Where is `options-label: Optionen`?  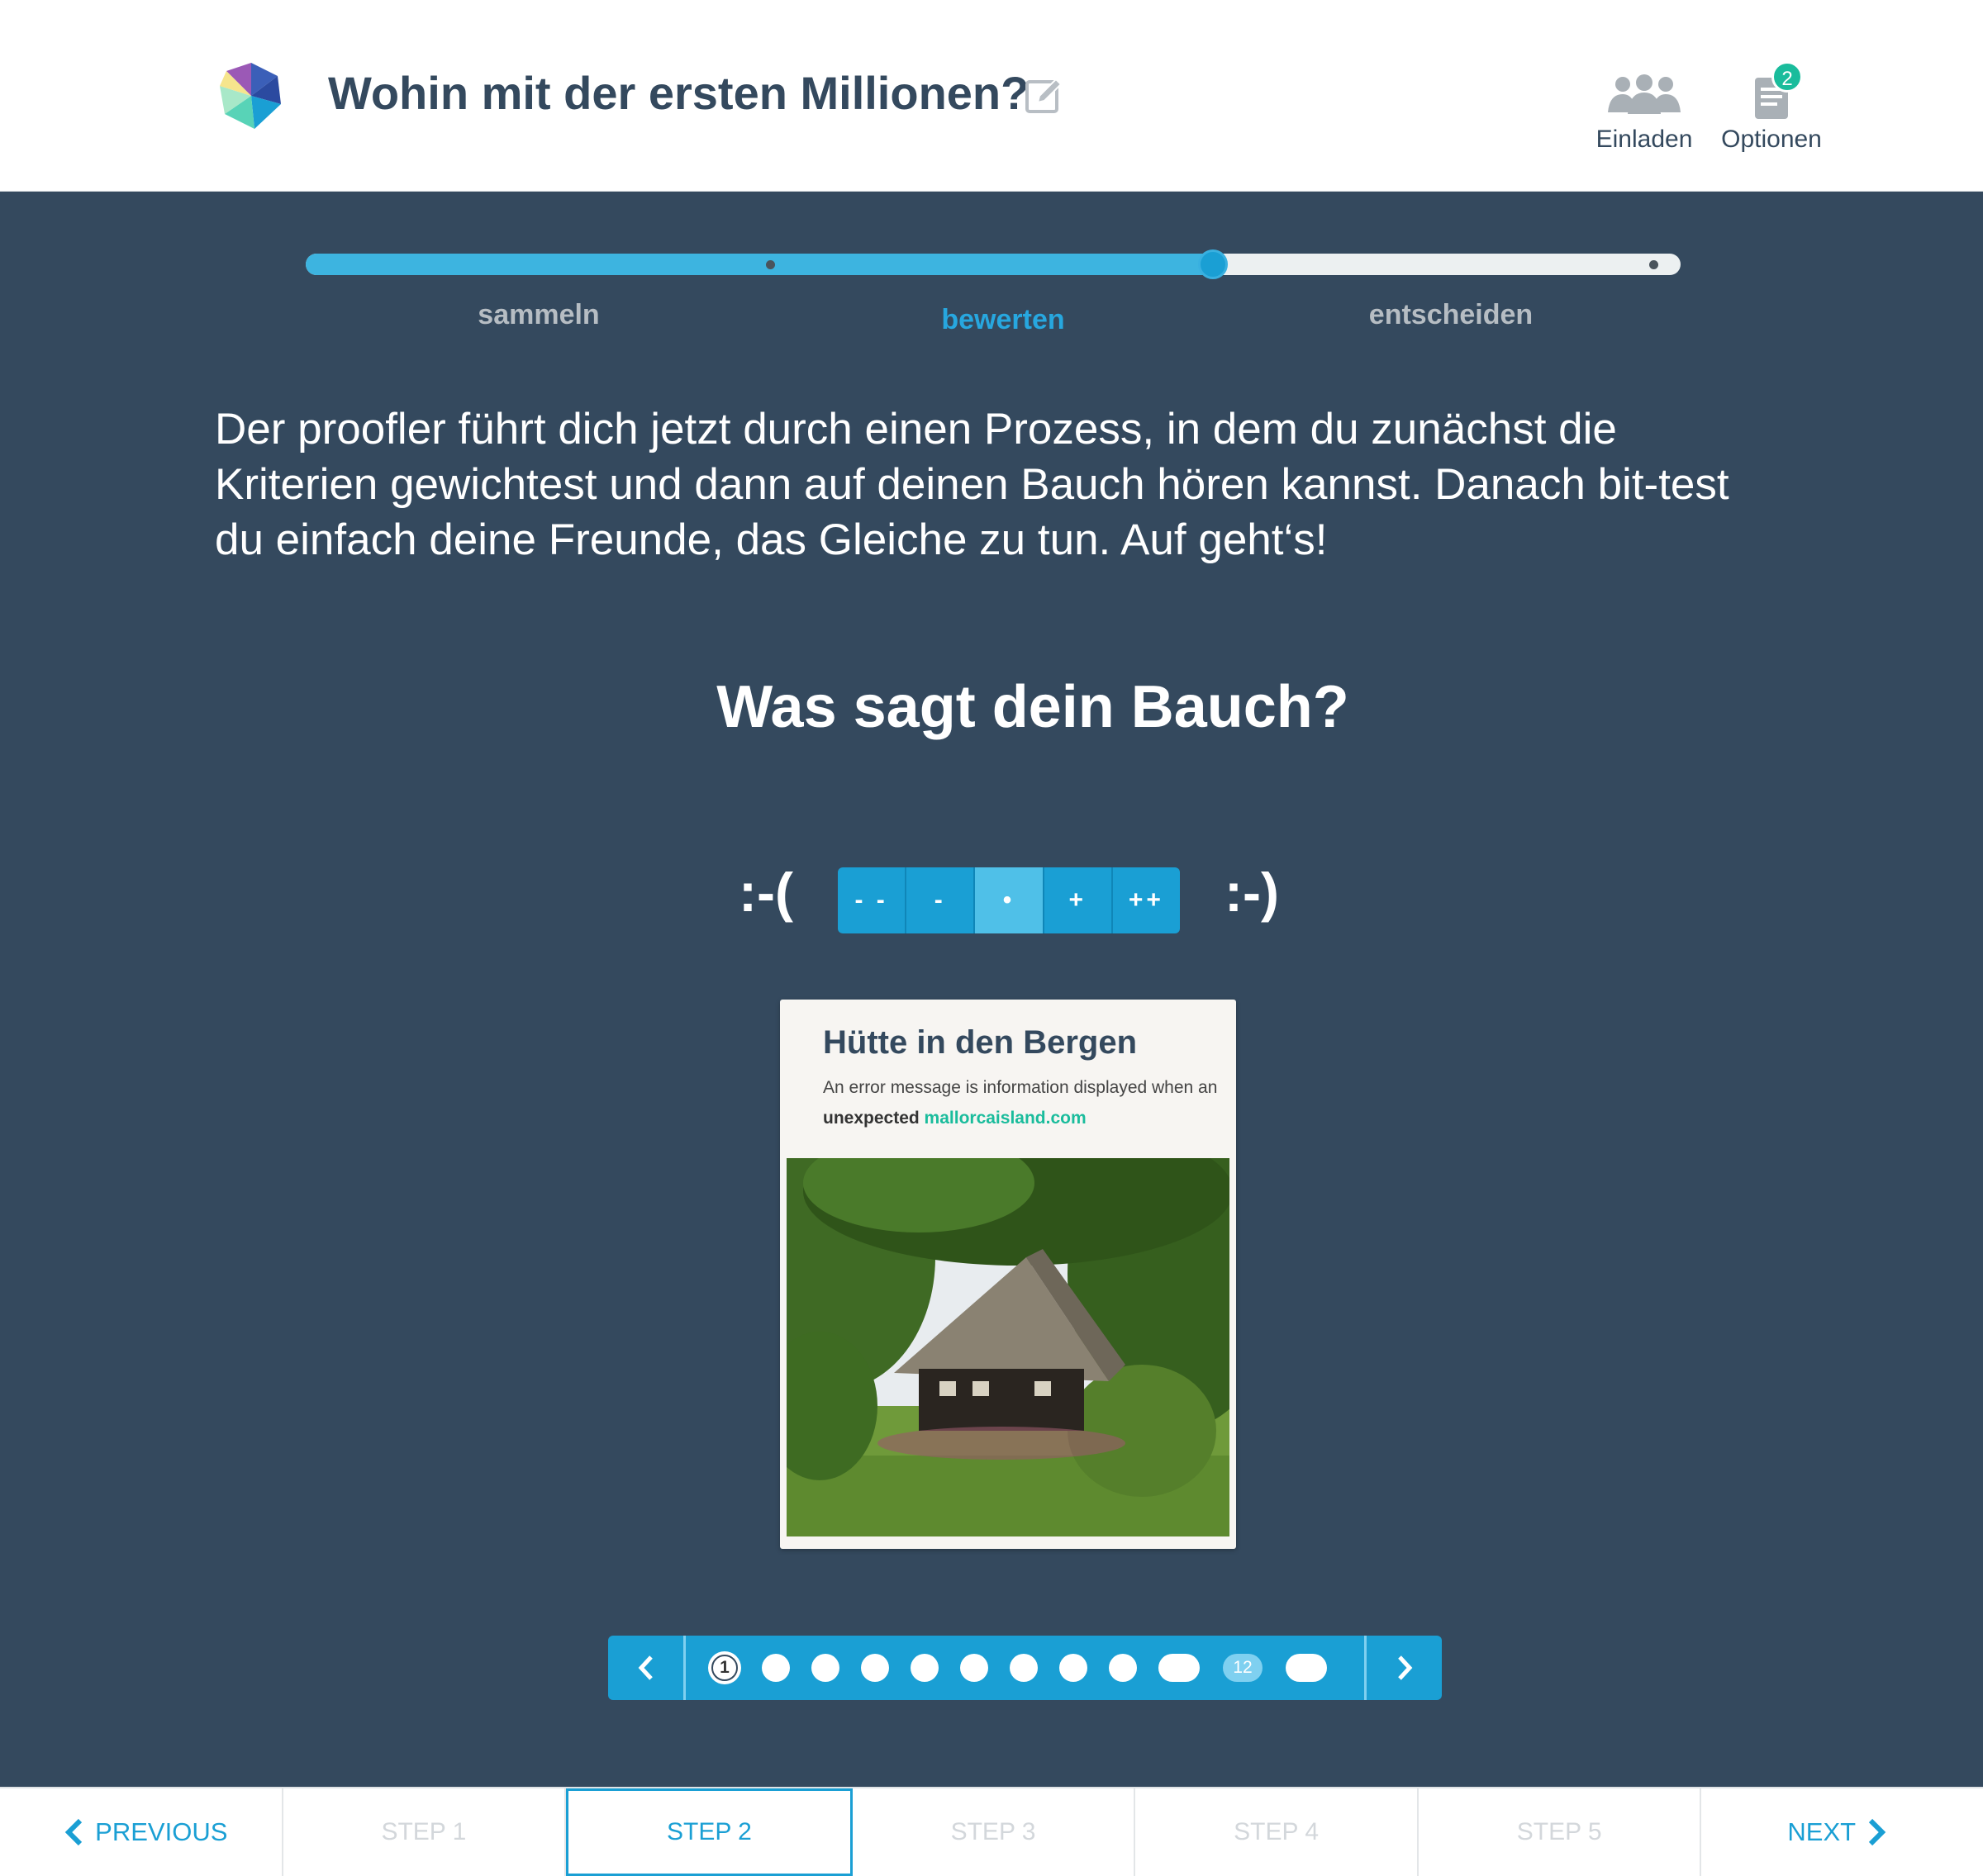
options-label: Optionen is located at coordinates (1771, 139).